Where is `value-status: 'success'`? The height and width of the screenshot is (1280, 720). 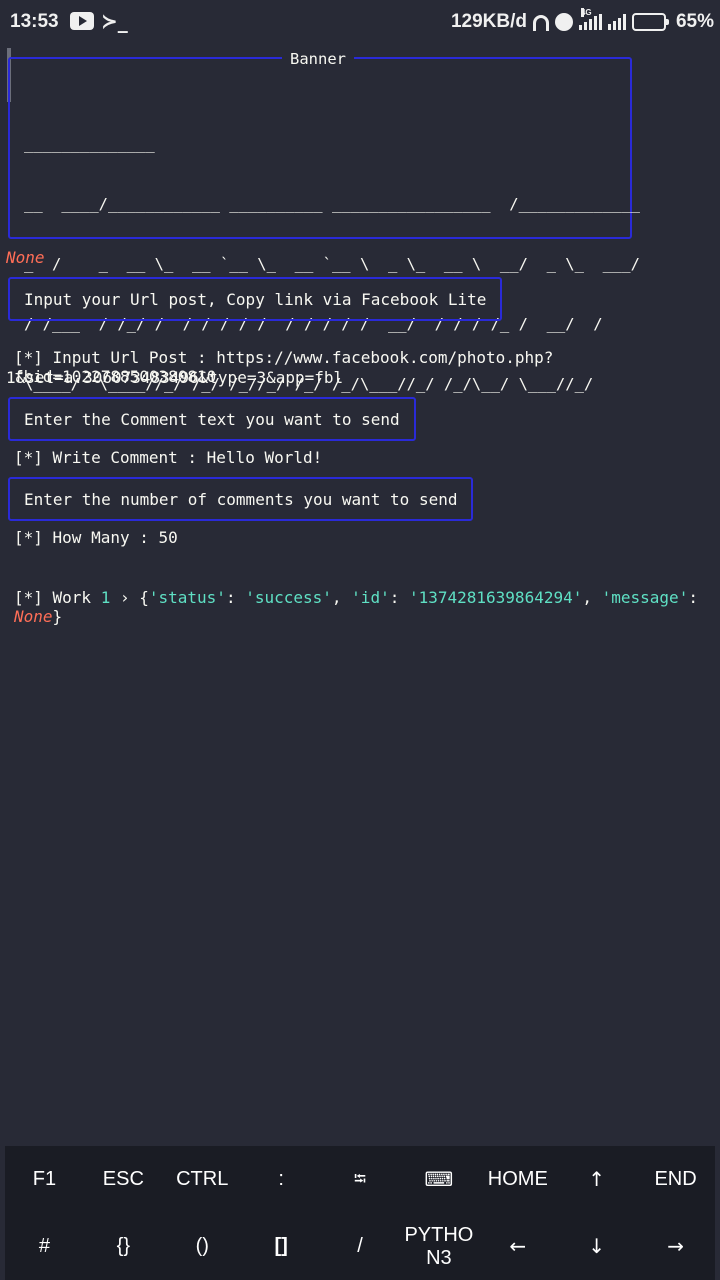
value-status: 'success' is located at coordinates (288, 597).